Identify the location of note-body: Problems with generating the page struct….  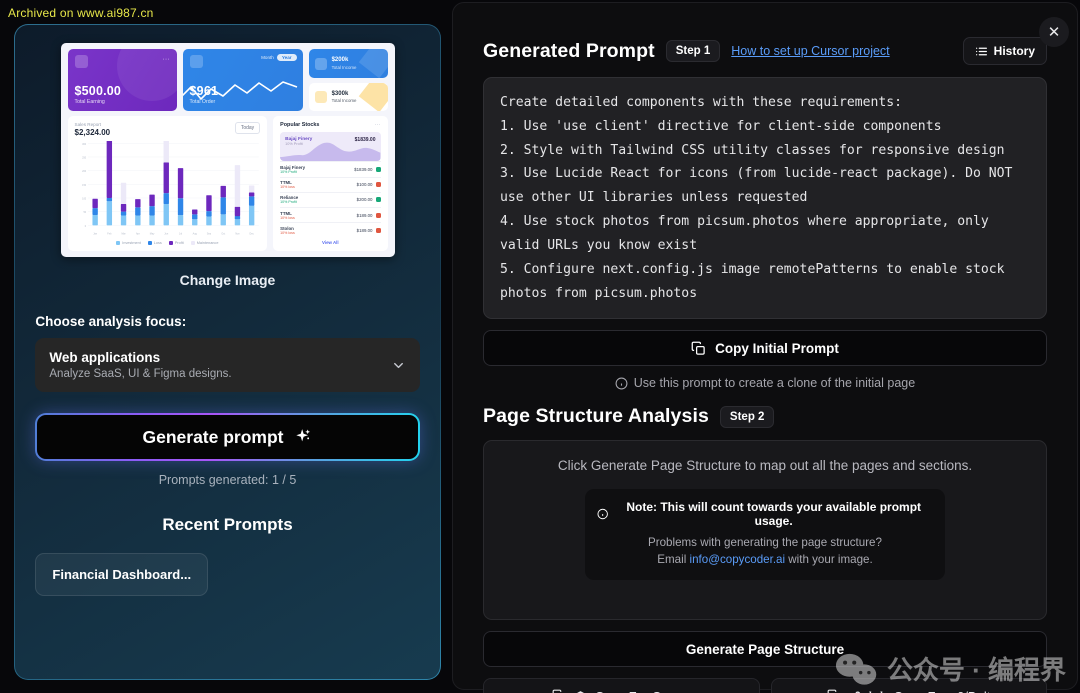
(765, 552).